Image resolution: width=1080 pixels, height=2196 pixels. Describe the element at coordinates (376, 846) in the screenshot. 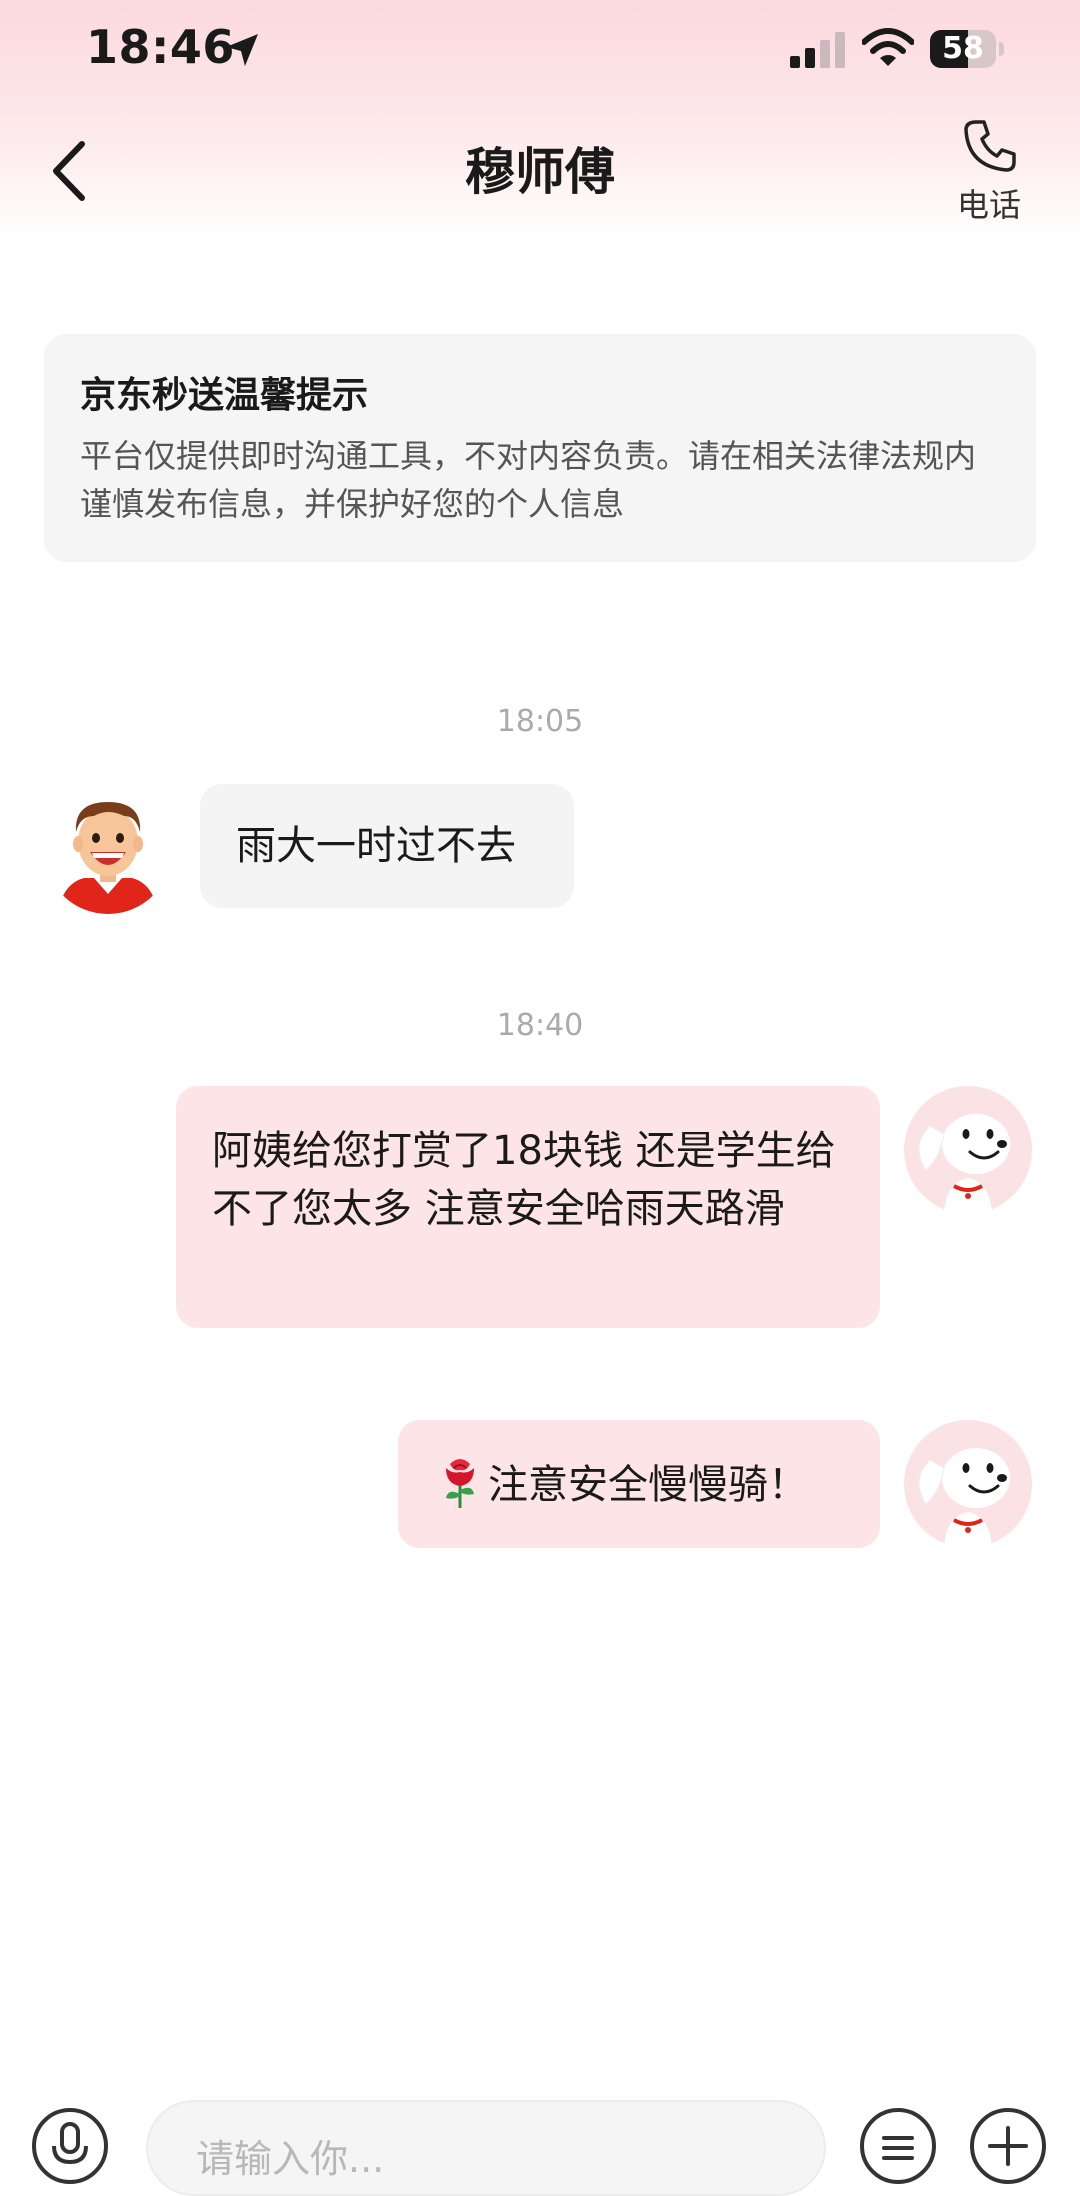

I see `message-text: 雨大一时过不去` at that location.